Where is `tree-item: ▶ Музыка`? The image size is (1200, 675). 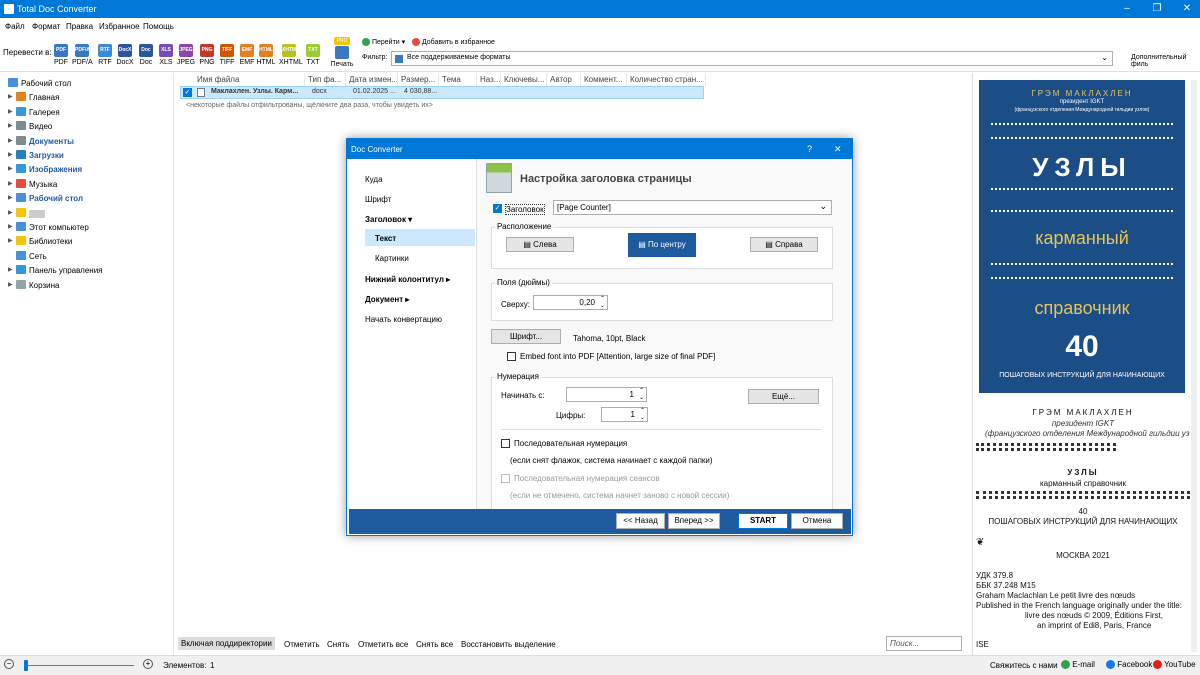 tree-item: ▶ Музыка is located at coordinates (87, 185).